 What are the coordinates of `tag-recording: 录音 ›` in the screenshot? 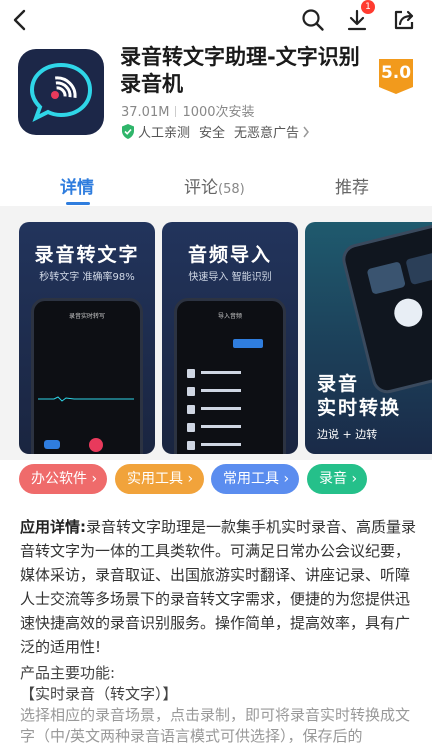 It's located at (337, 479).